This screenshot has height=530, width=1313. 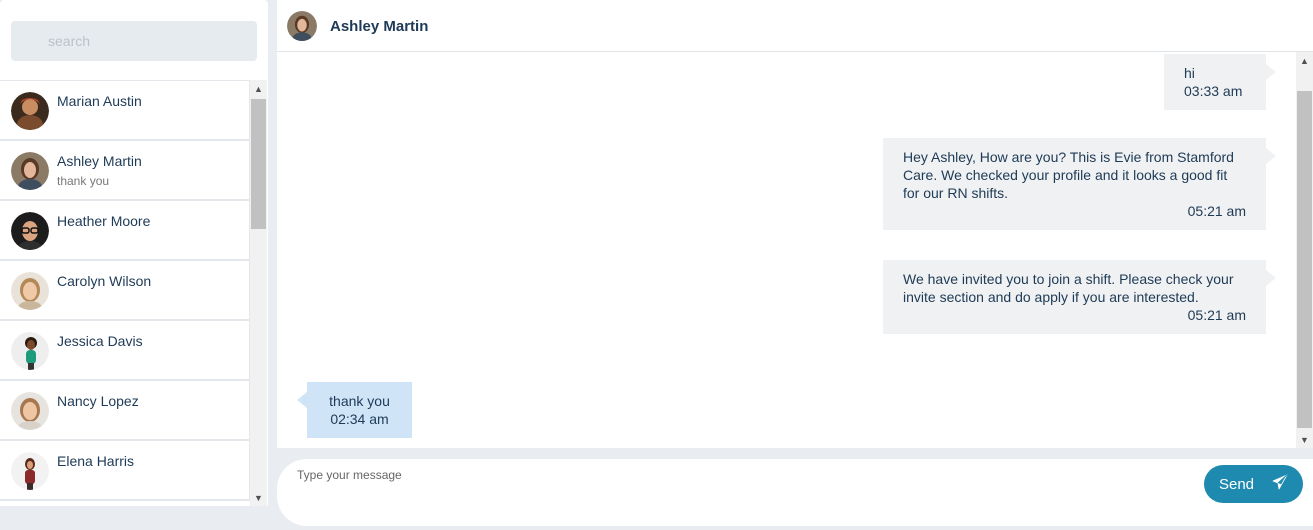 I want to click on search-input, so click(x=134, y=41).